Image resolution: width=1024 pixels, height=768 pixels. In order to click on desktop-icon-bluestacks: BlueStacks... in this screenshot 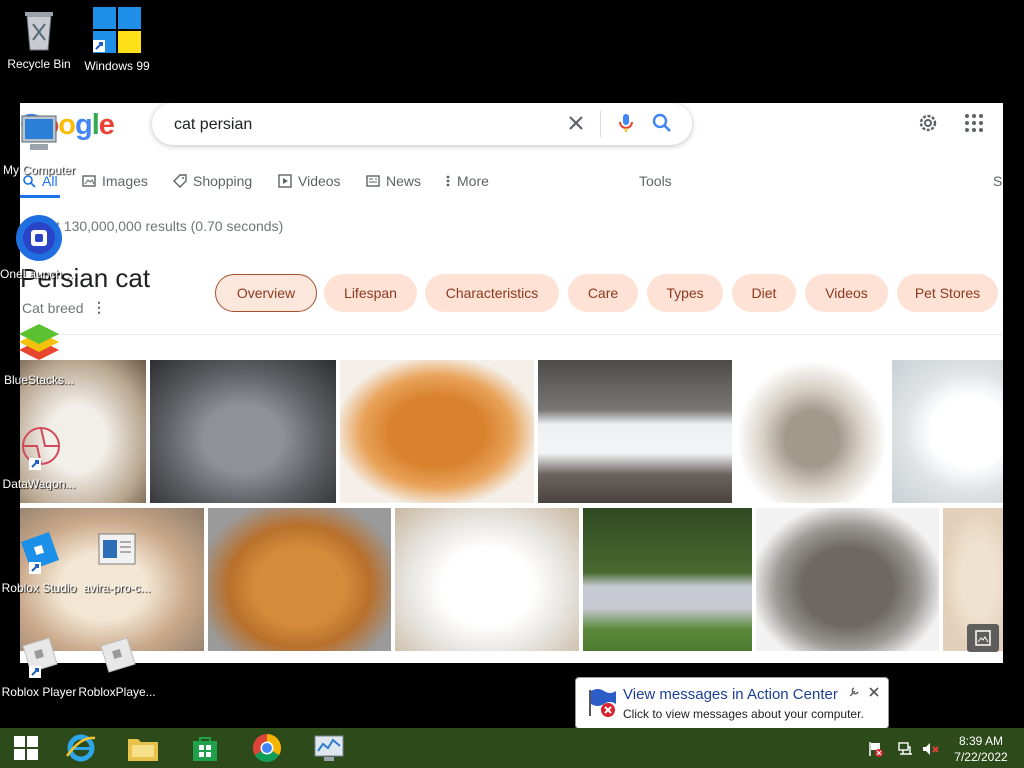, I will do `click(39, 353)`.